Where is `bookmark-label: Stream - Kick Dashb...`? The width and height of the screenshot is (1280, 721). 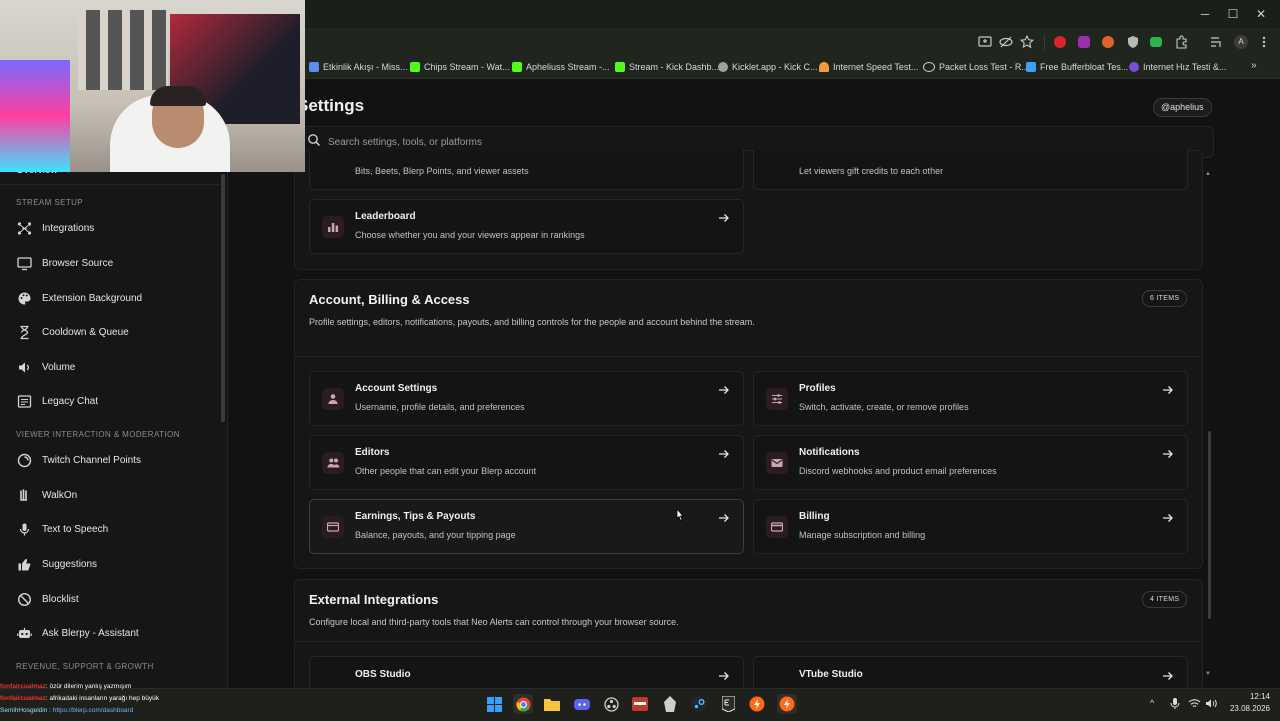 bookmark-label: Stream - Kick Dashb... is located at coordinates (674, 67).